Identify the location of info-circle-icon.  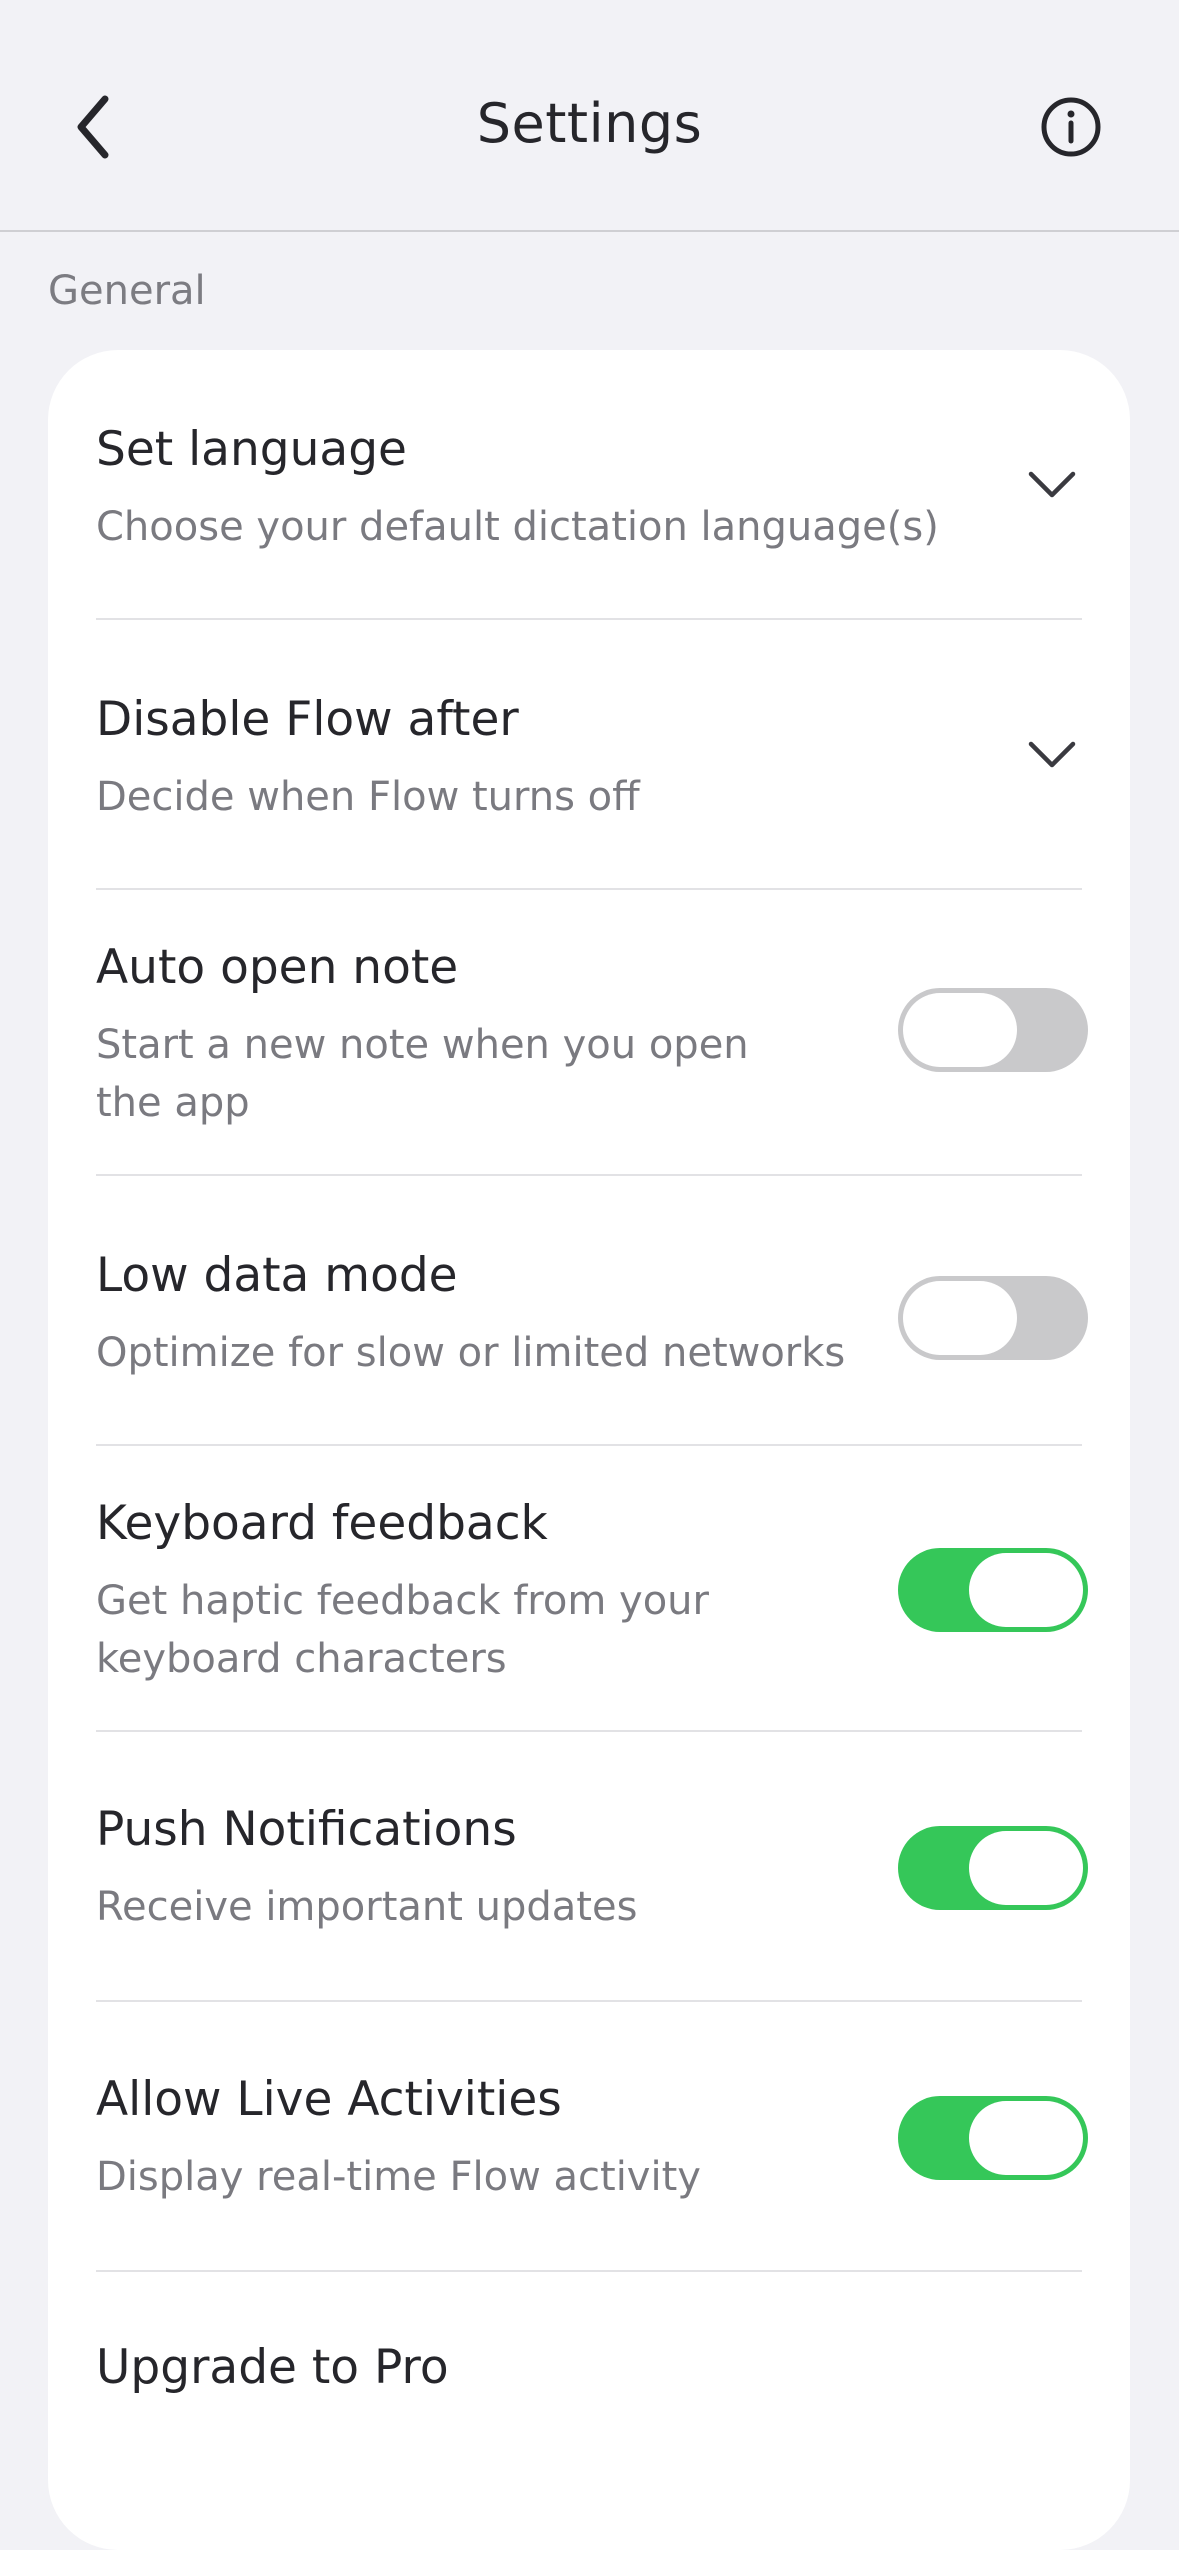
(1071, 127).